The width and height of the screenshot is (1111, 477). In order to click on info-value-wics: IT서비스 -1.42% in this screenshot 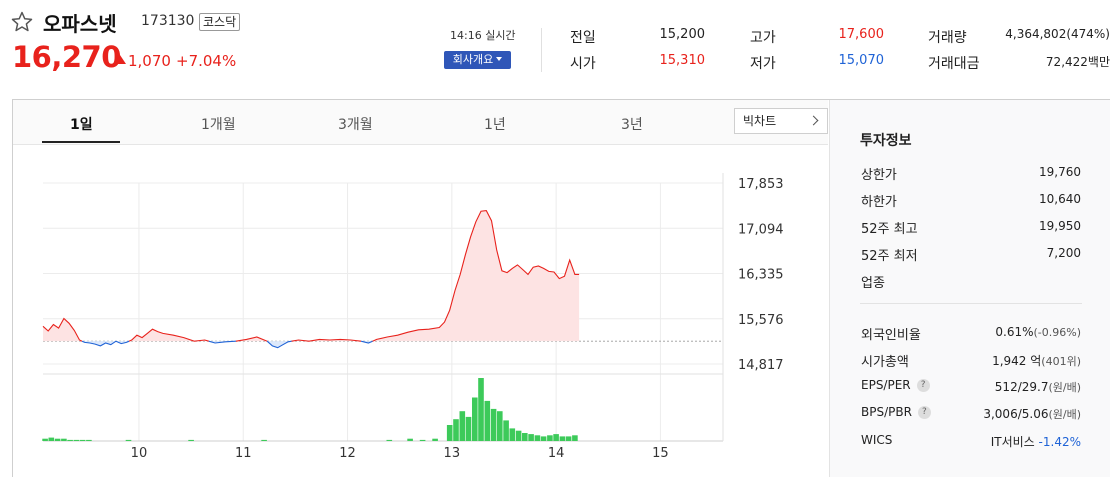, I will do `click(1036, 441)`.